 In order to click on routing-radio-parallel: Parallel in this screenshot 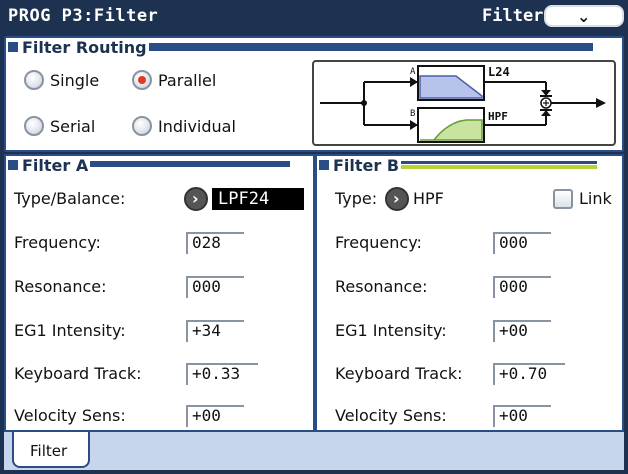, I will do `click(174, 80)`.